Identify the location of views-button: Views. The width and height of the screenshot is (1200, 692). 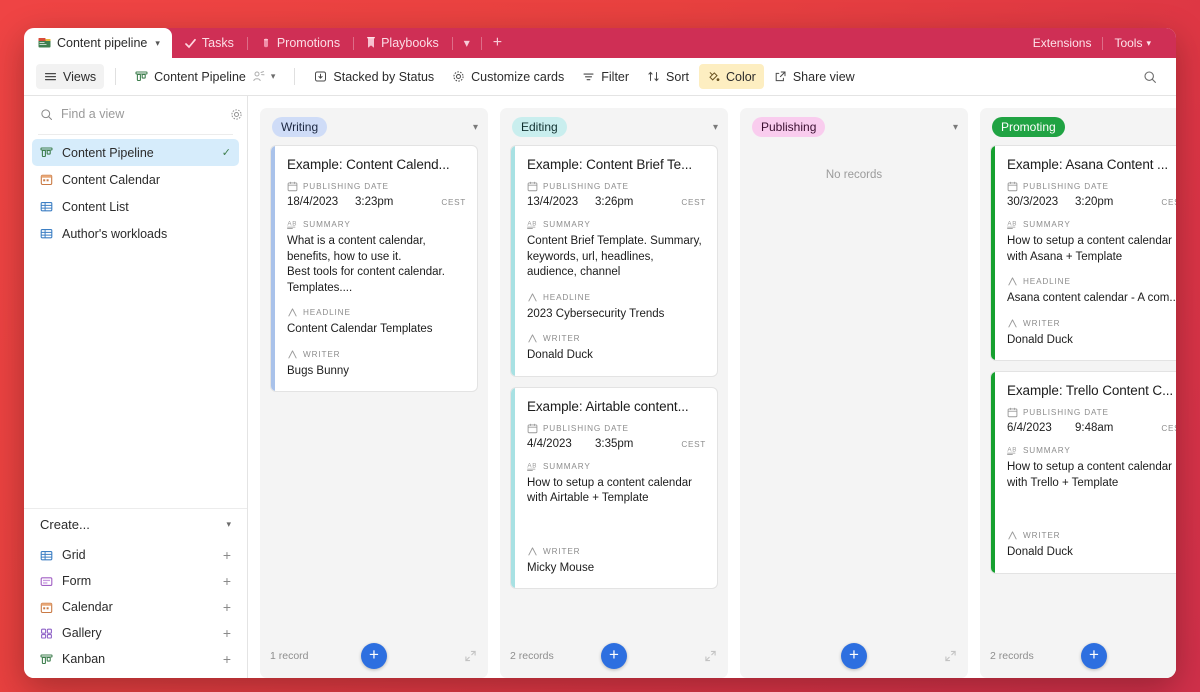
(70, 76).